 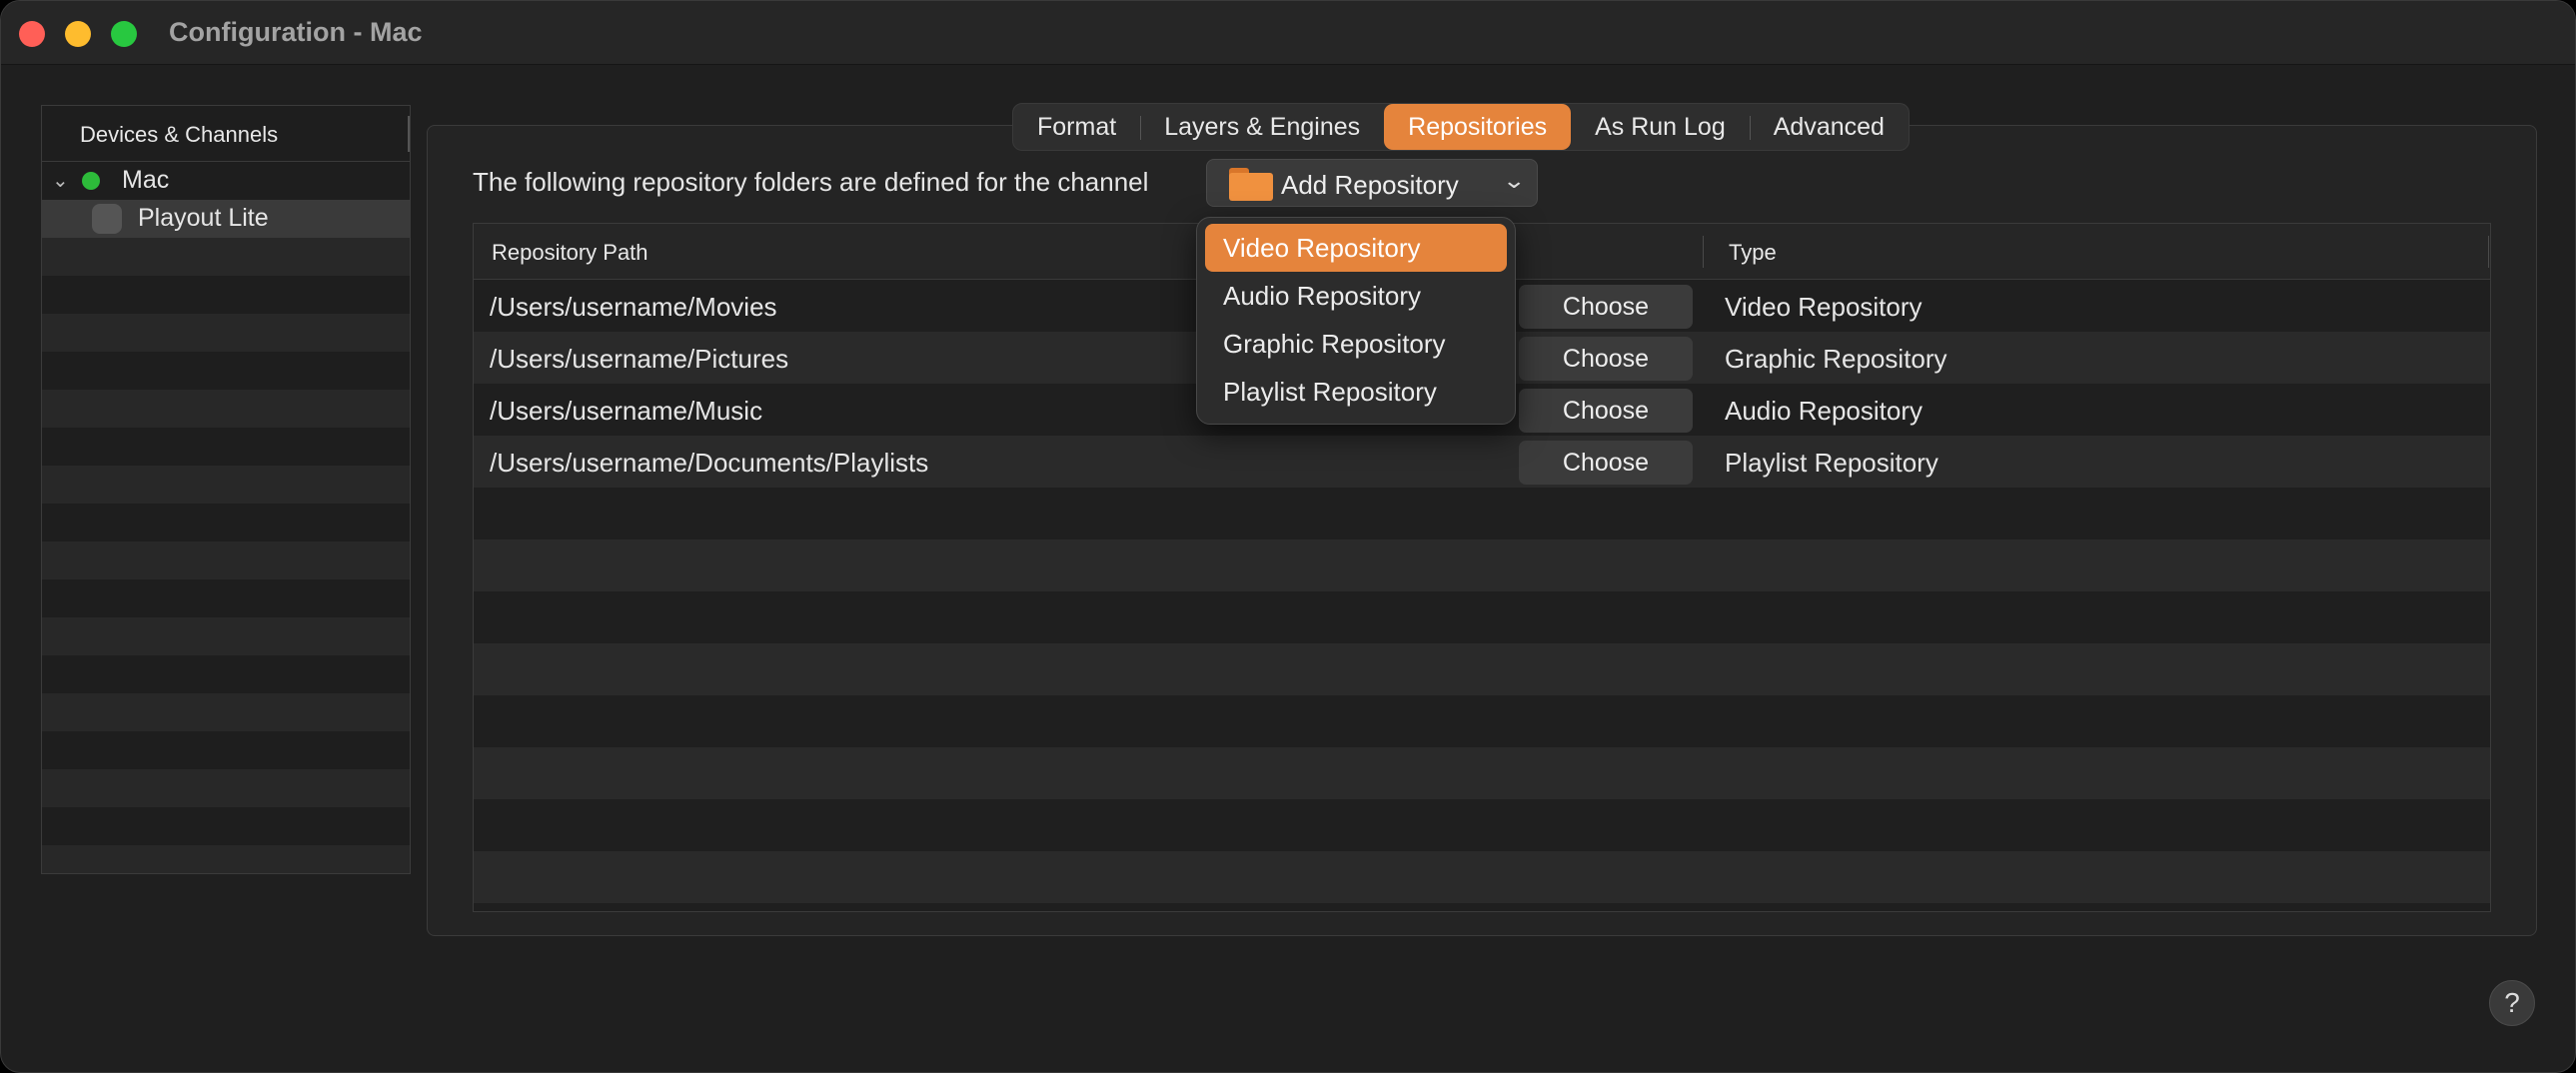 I want to click on minimize-window-button, so click(x=78, y=34).